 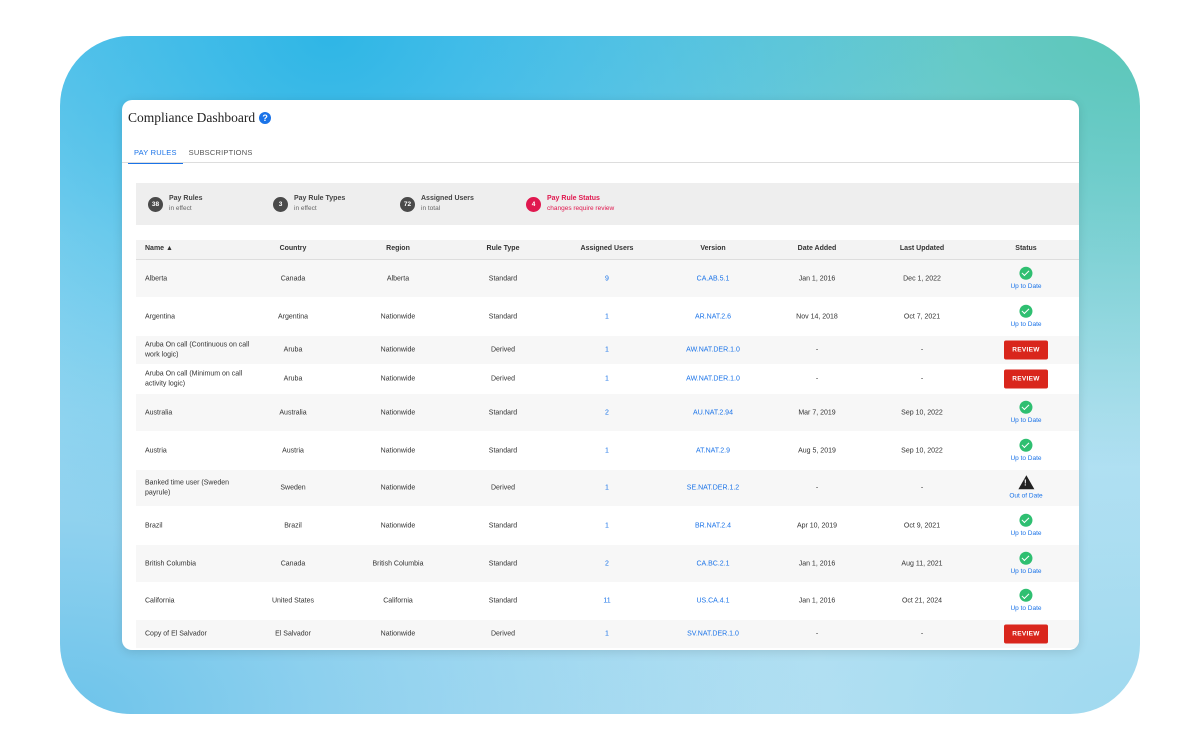 What do you see at coordinates (1025, 248) in the screenshot?
I see `col-status-header: Status` at bounding box center [1025, 248].